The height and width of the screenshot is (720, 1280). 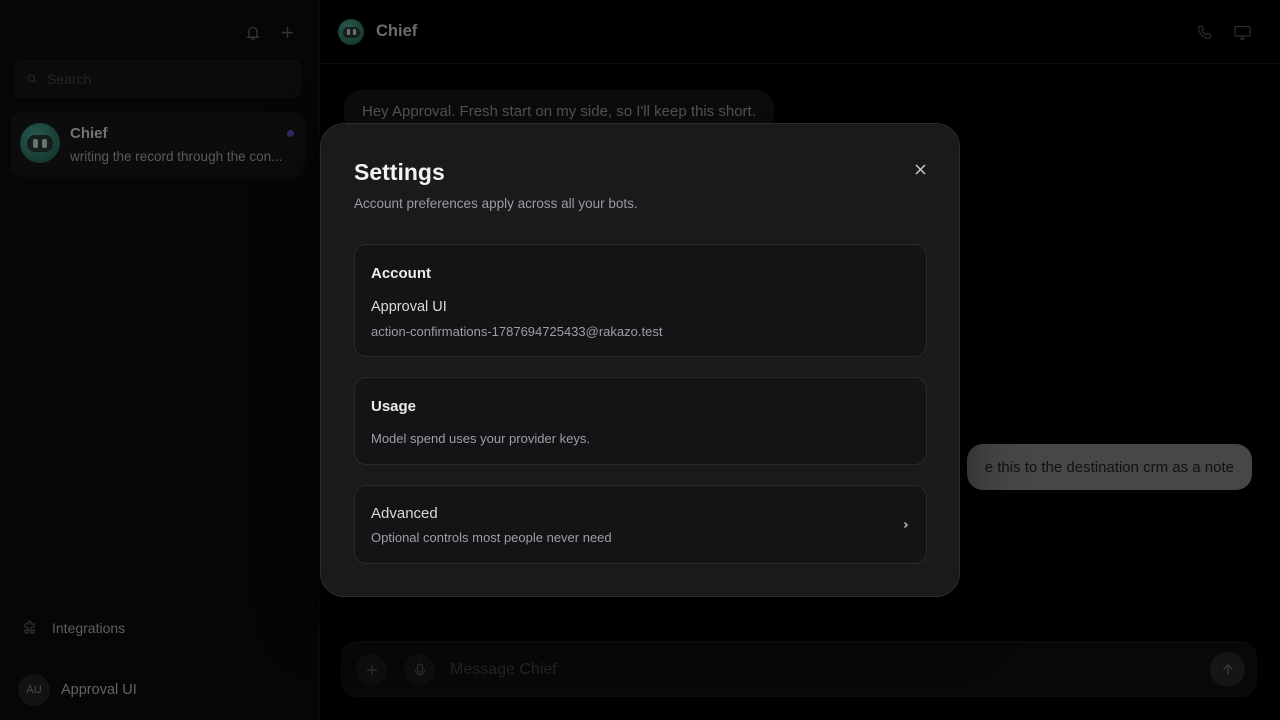 I want to click on close-button, so click(x=920, y=169).